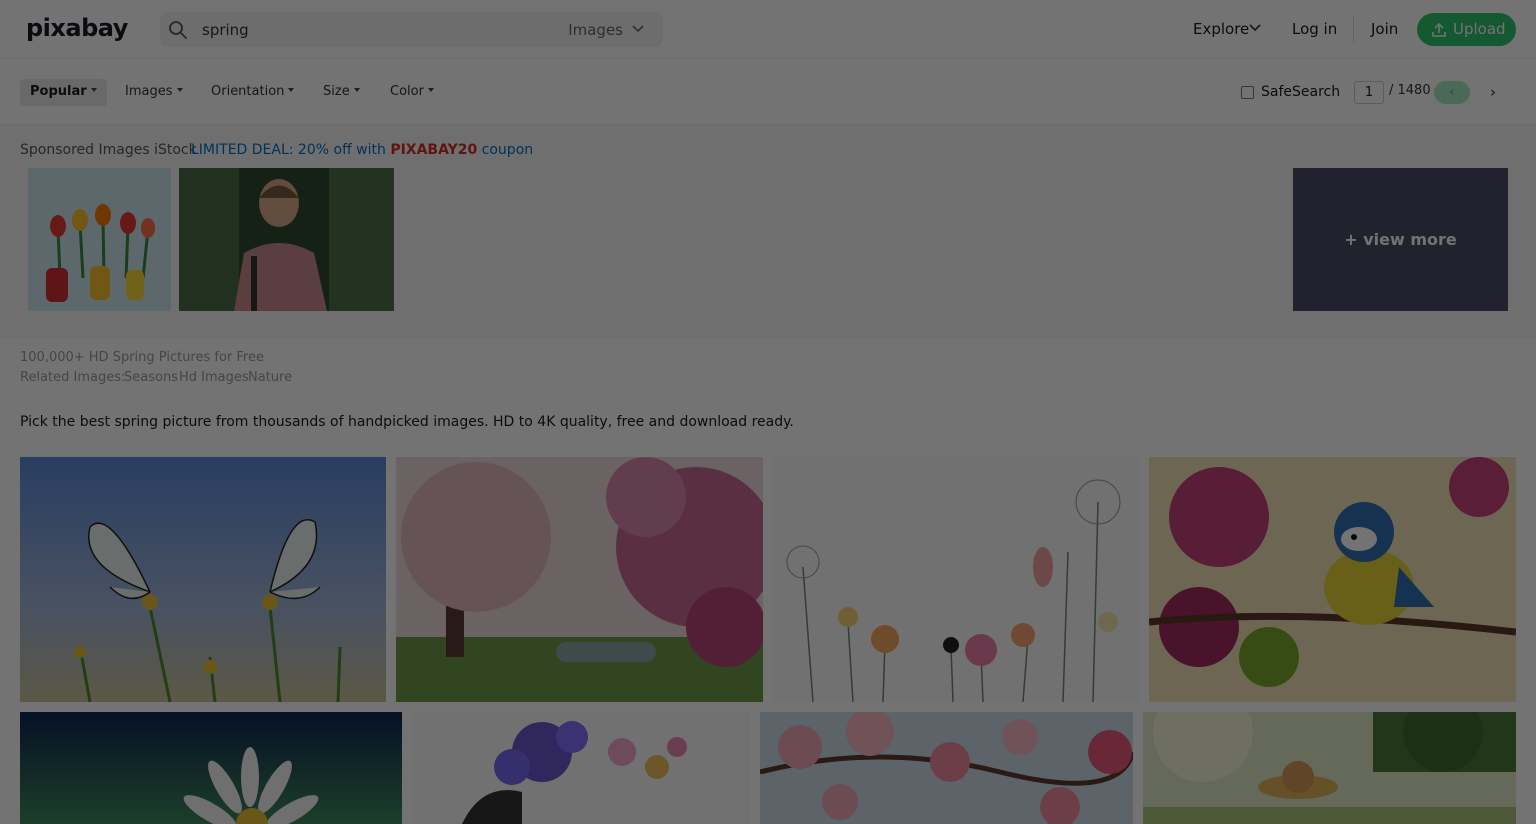 Image resolution: width=1536 pixels, height=824 pixels. Describe the element at coordinates (1314, 29) in the screenshot. I see `nav-login: Log in` at that location.